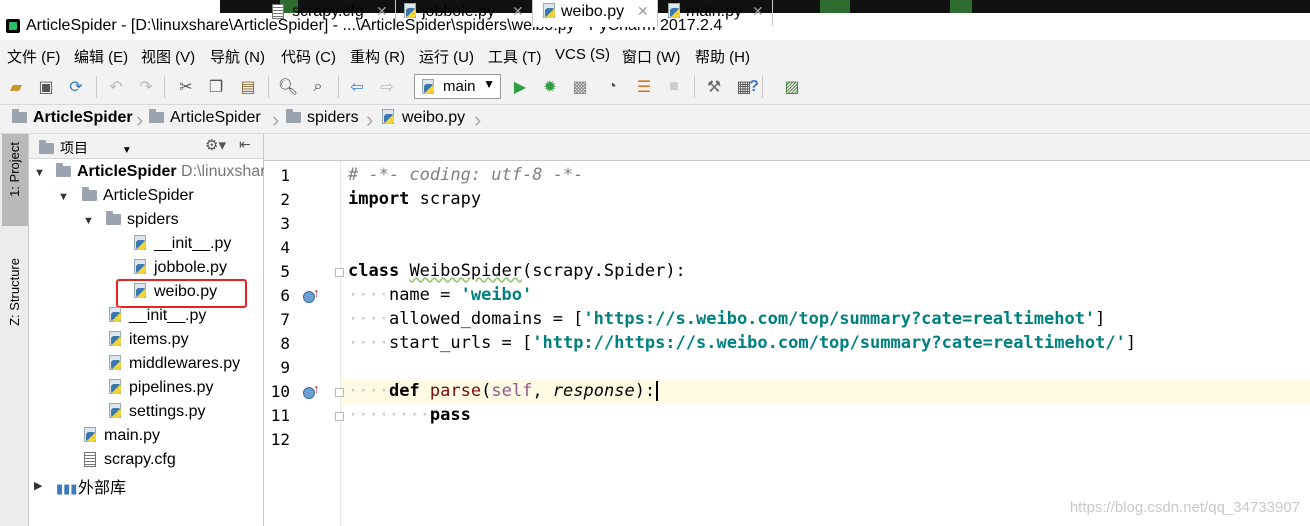 Image resolution: width=1310 pixels, height=526 pixels. Describe the element at coordinates (181, 246) in the screenshot. I see `tree-item-spiders-init: __init__.py` at that location.